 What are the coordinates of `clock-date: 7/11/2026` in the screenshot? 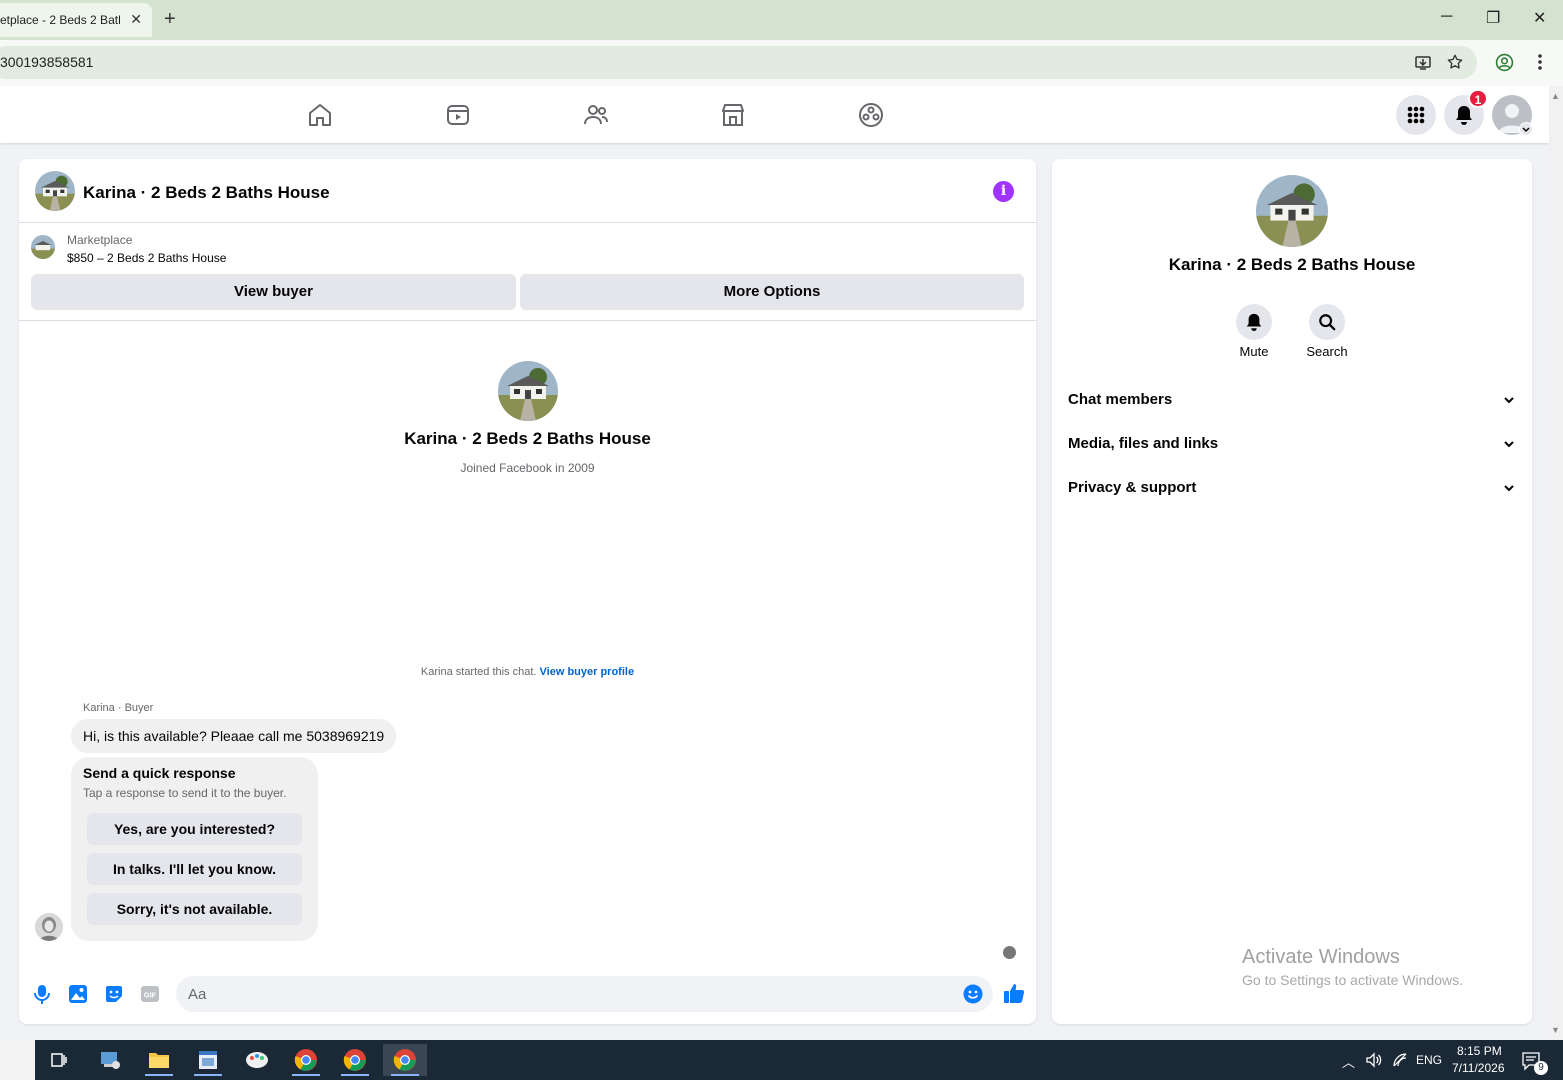 It's located at (1478, 1068).